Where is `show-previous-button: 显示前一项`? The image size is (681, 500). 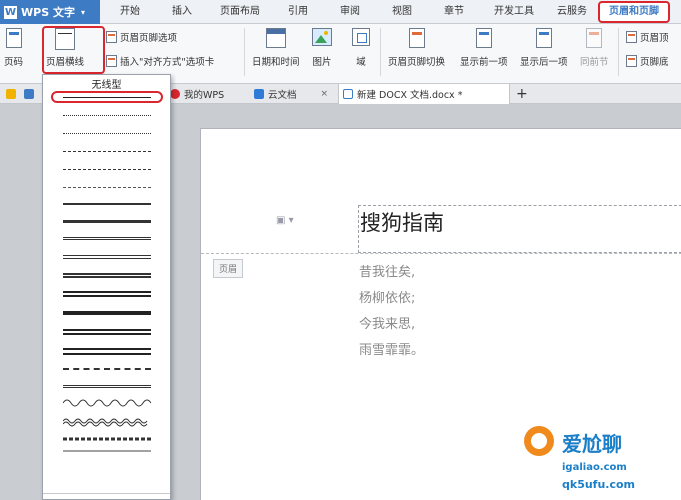
show-previous-button: 显示前一项 is located at coordinates (484, 48).